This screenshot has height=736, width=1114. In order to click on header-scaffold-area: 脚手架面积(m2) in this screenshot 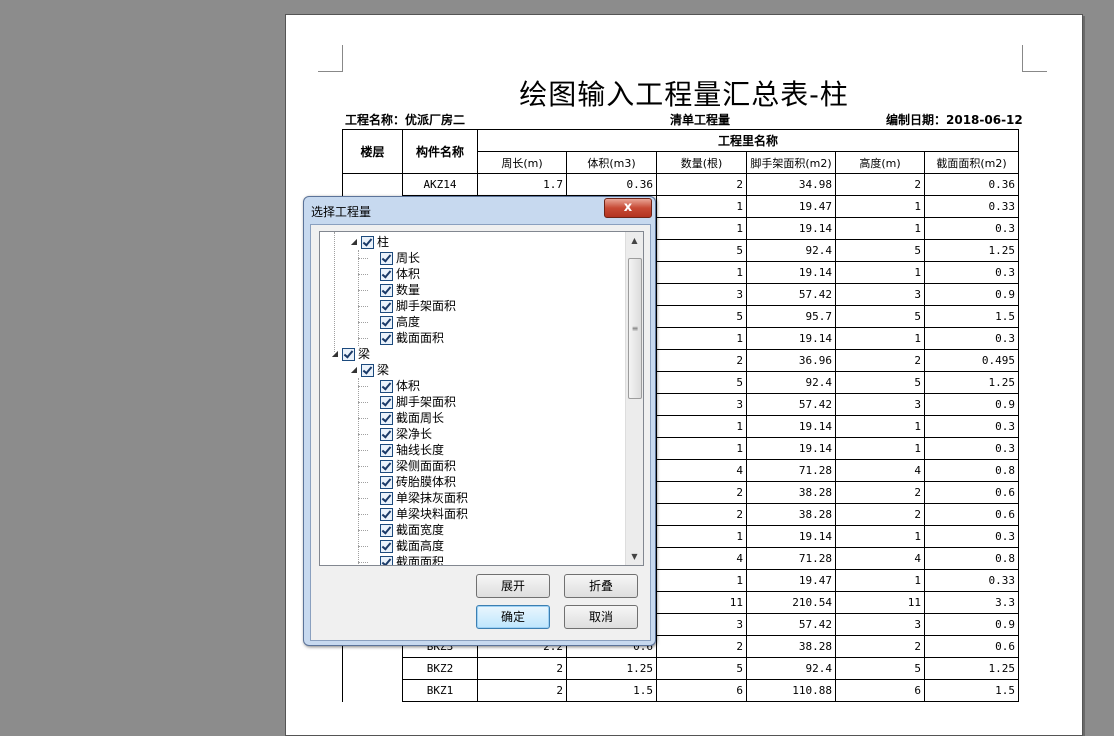, I will do `click(791, 162)`.